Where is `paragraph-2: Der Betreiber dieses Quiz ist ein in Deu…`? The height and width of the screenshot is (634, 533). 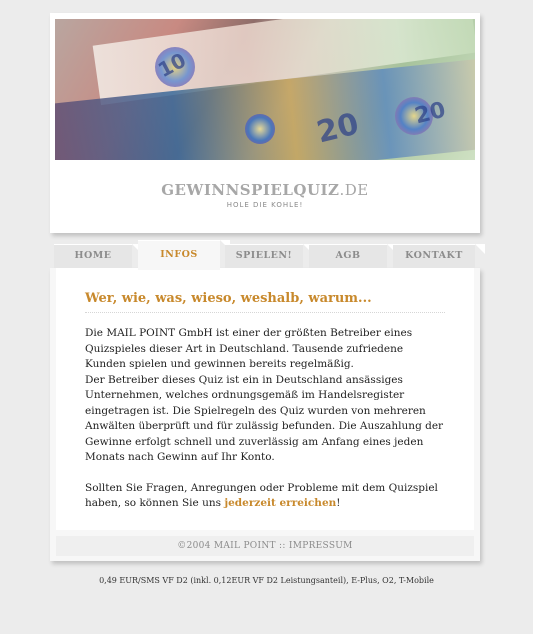
paragraph-2: Der Betreiber dieses Quiz ist ein in Deu… is located at coordinates (264, 418).